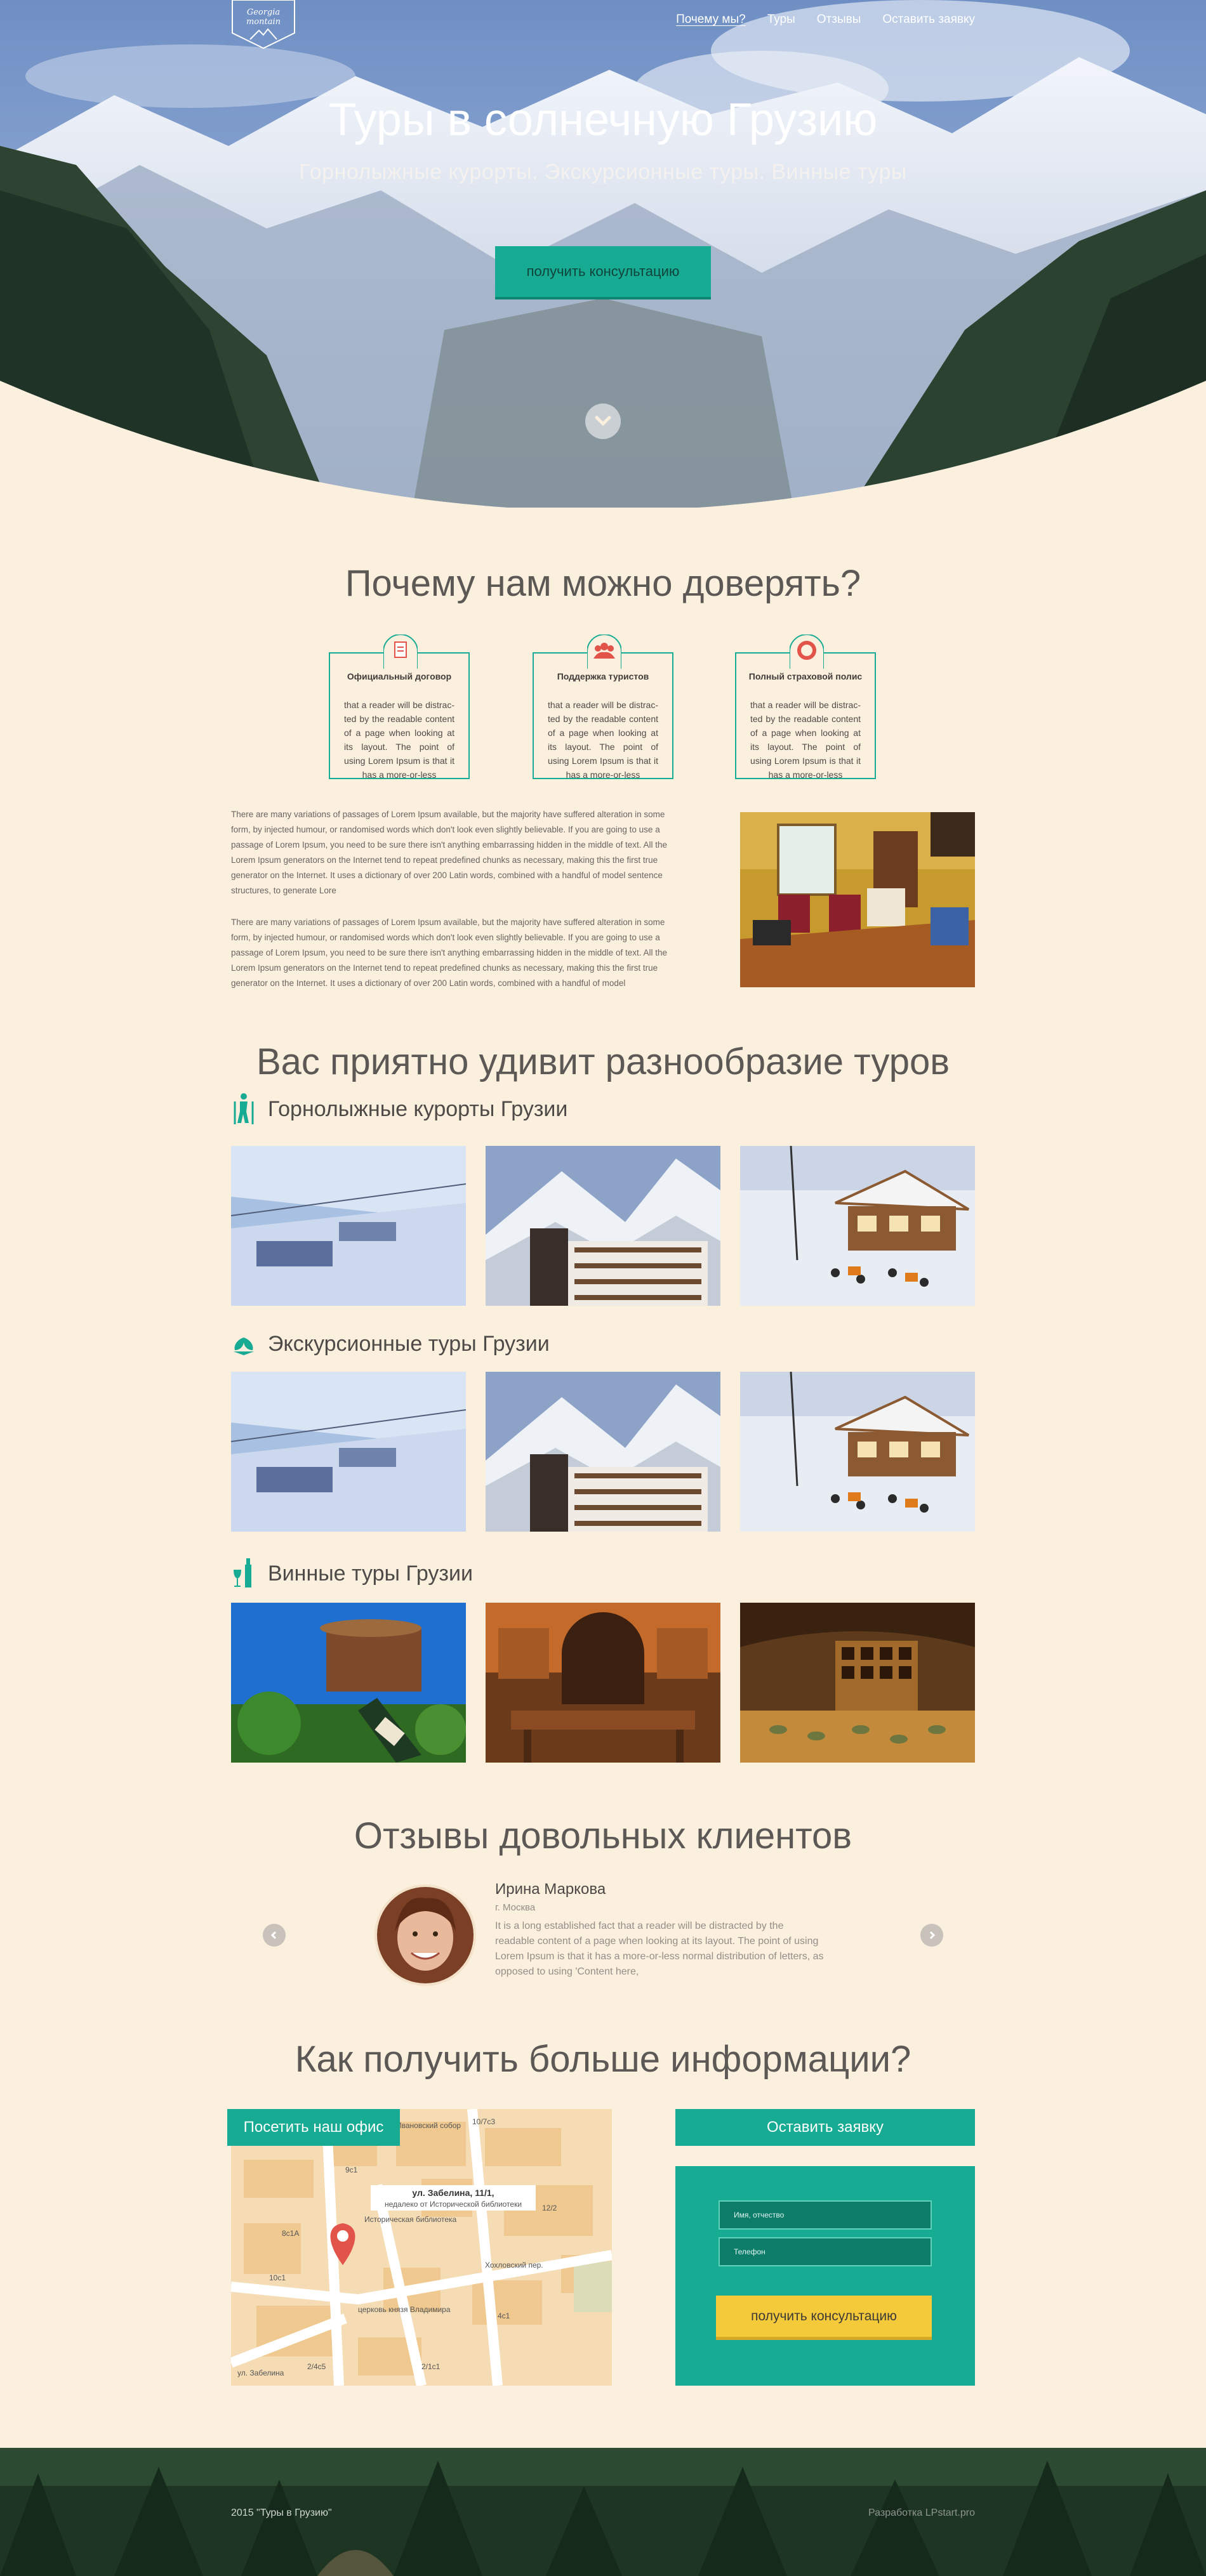  I want to click on avatar, so click(425, 1935).